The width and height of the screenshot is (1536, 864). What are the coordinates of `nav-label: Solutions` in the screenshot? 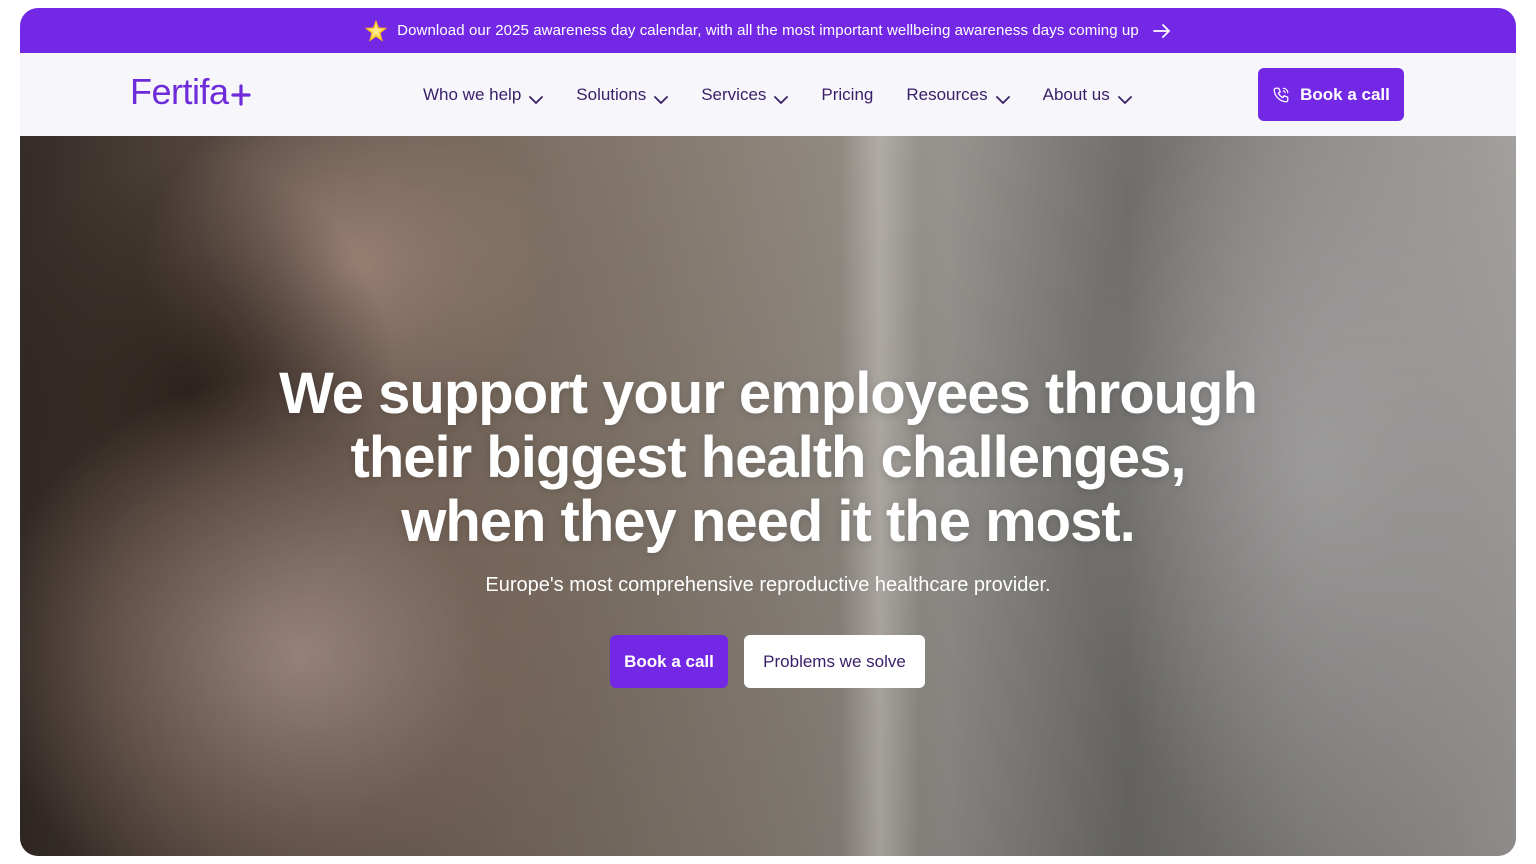 It's located at (611, 94).